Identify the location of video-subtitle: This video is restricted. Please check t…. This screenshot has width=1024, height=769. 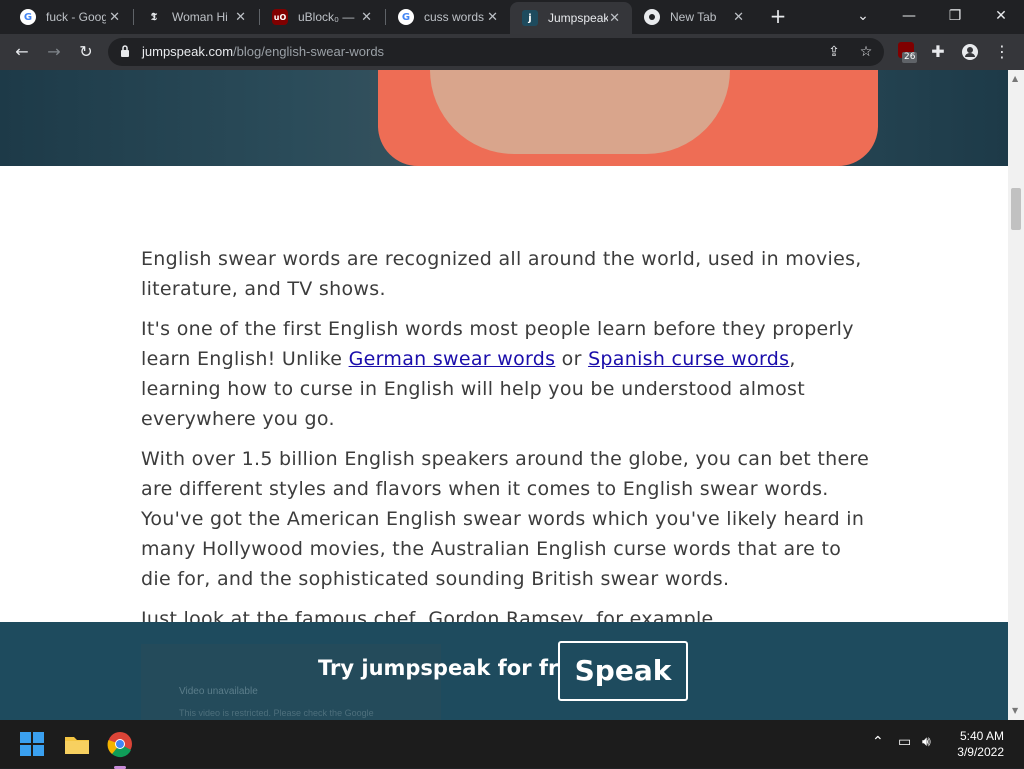
(276, 713).